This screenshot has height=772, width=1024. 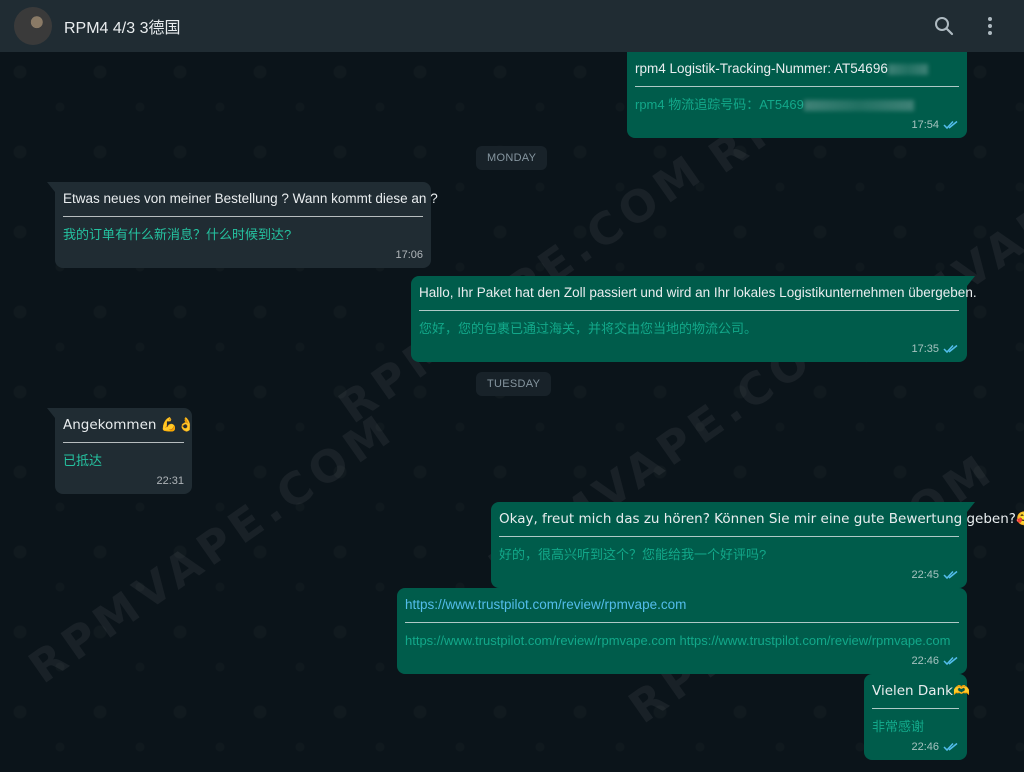 I want to click on message-translation-text: 已抵达, so click(x=83, y=460).